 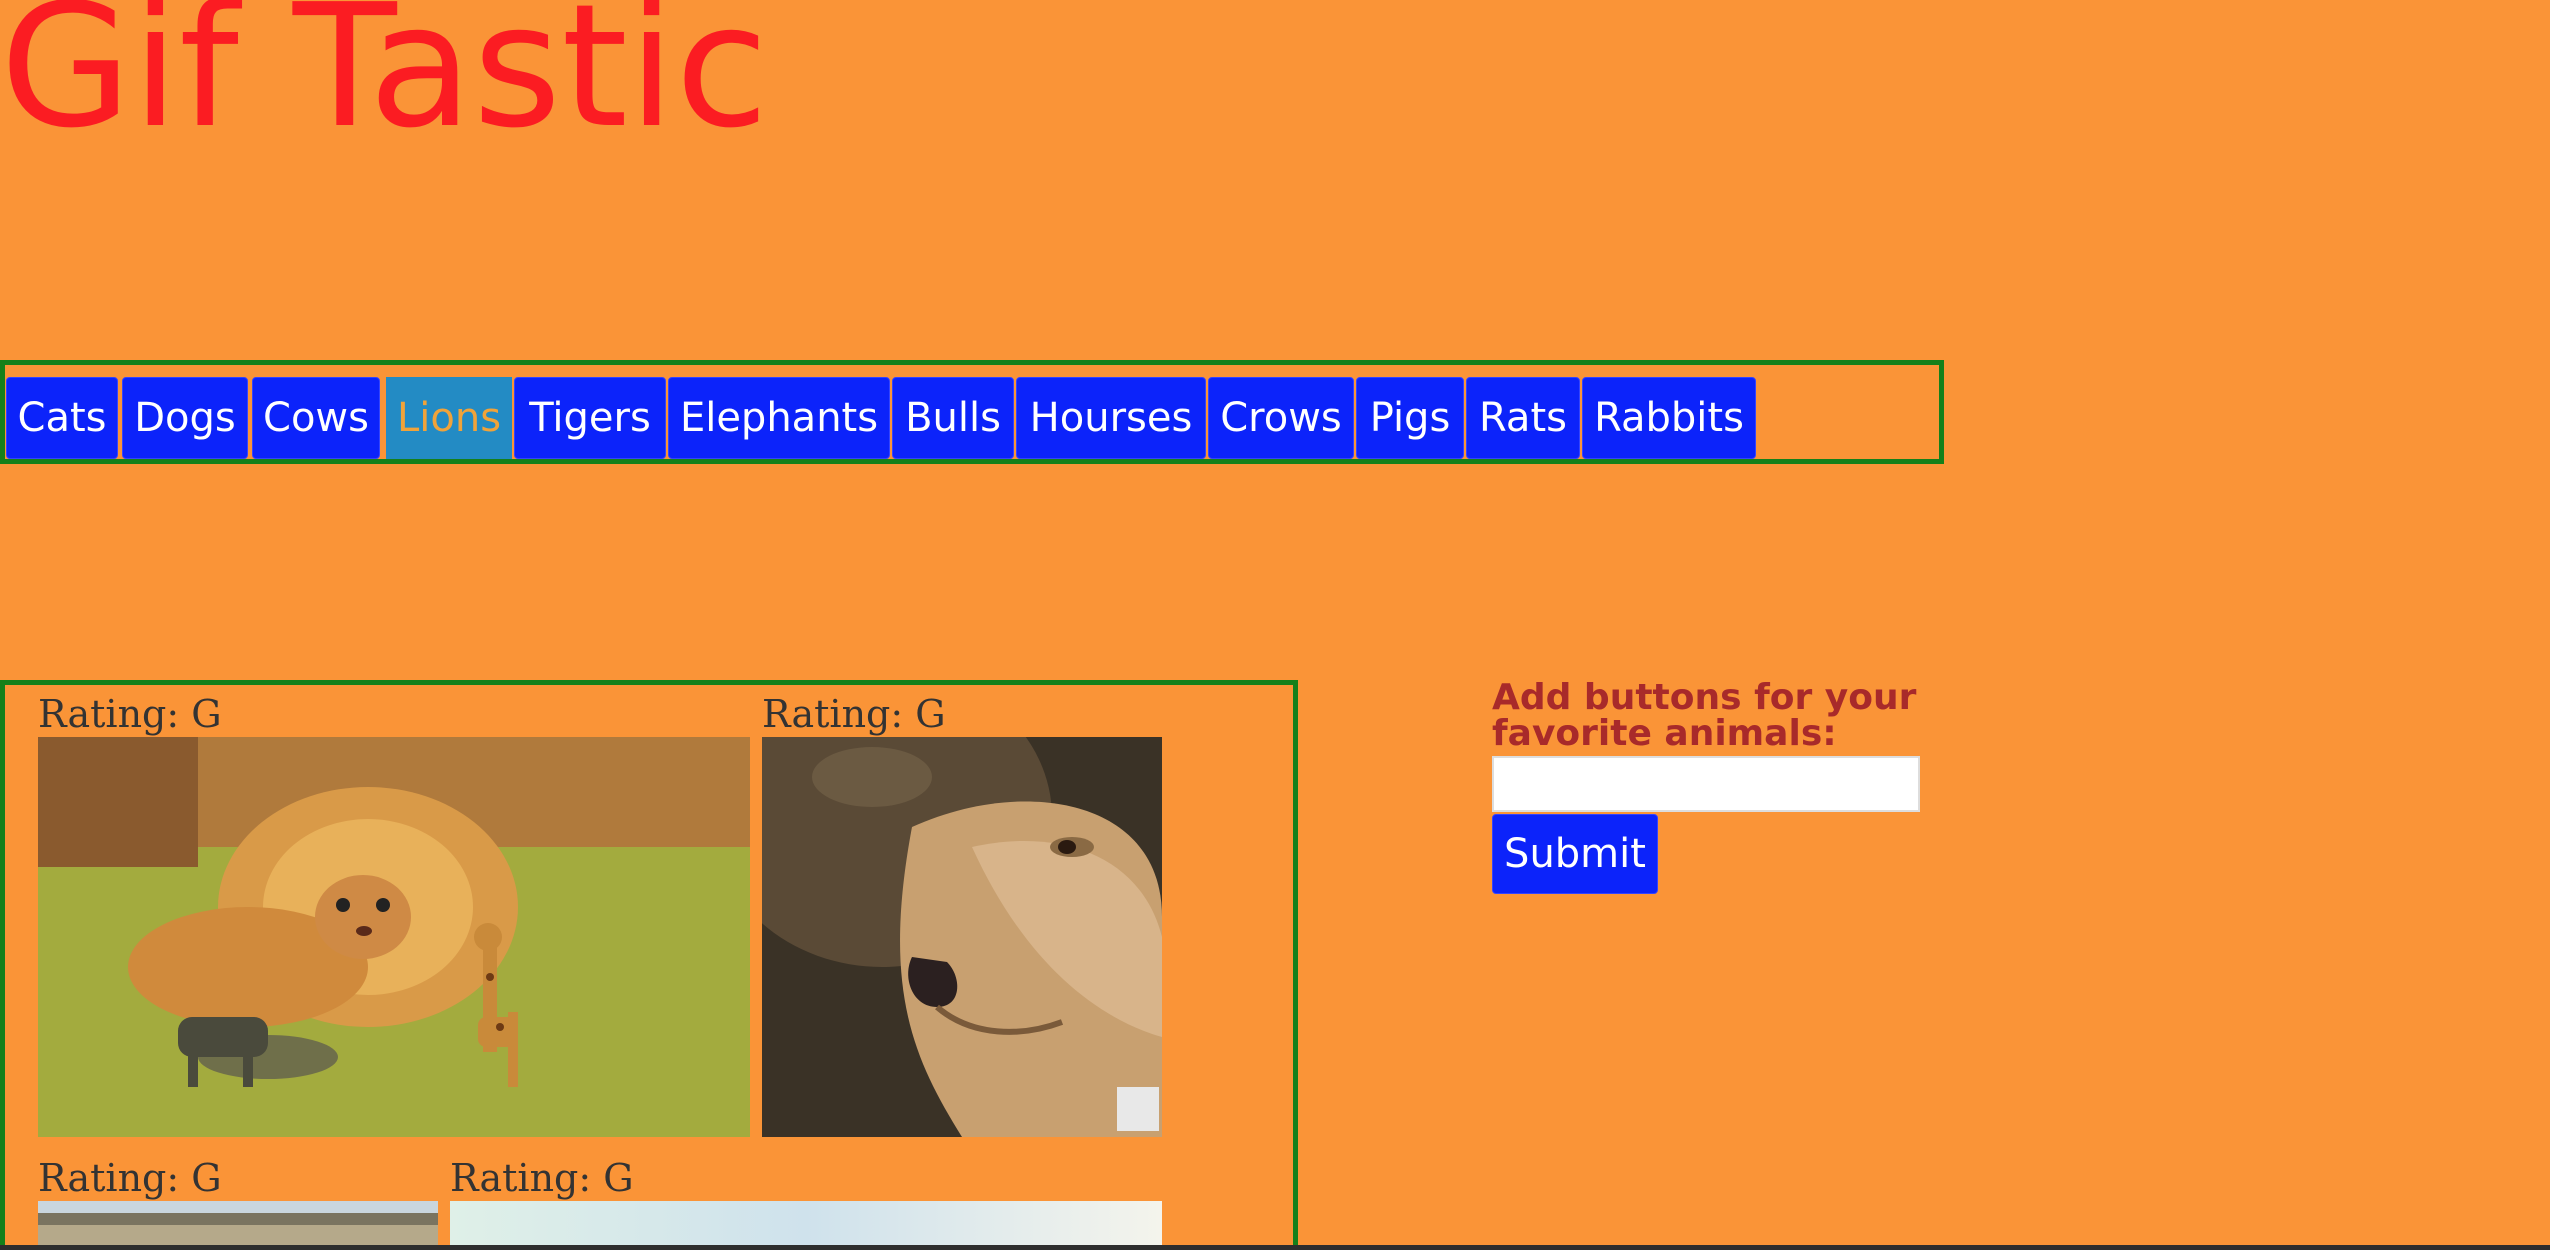 I want to click on animal-button-dogs: Dogs, so click(x=185, y=418).